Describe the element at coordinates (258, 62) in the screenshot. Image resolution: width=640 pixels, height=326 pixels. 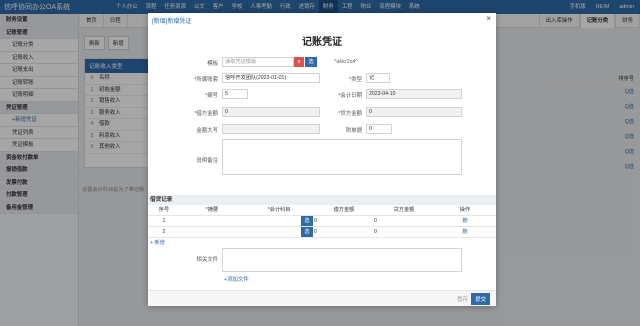
I see `template-input: 读取凭证模版` at that location.